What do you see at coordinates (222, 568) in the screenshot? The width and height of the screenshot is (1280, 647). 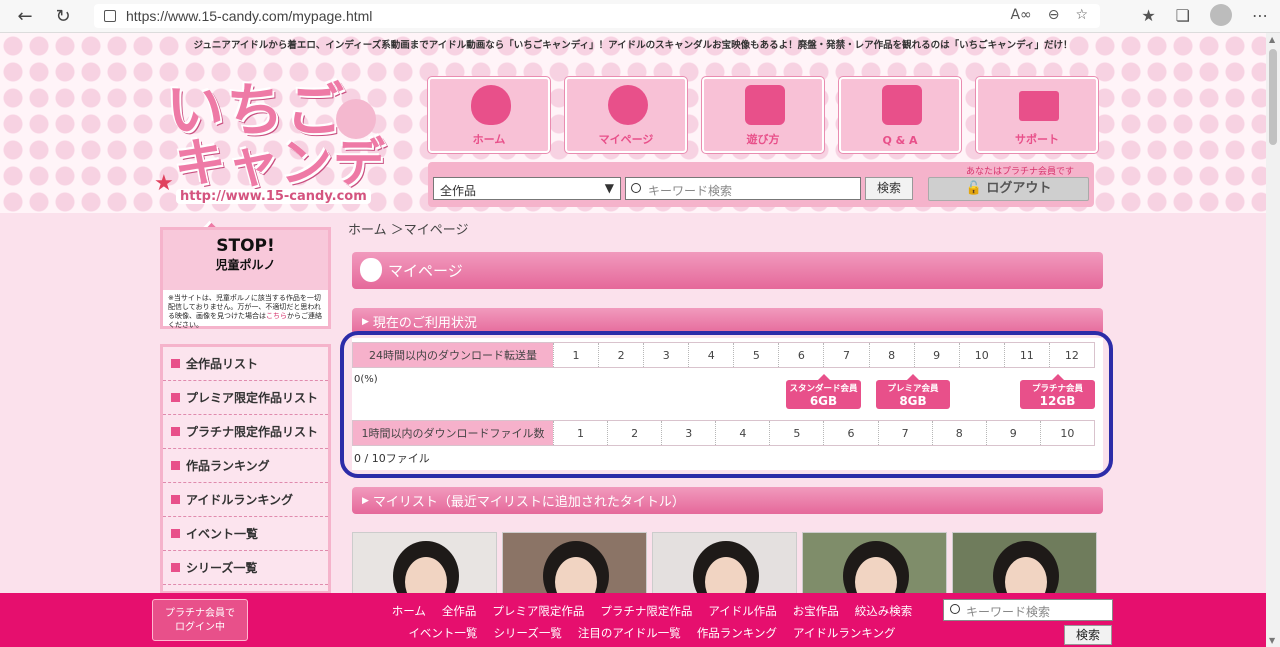 I see `sidebar-item-label: シリーズ一覧` at bounding box center [222, 568].